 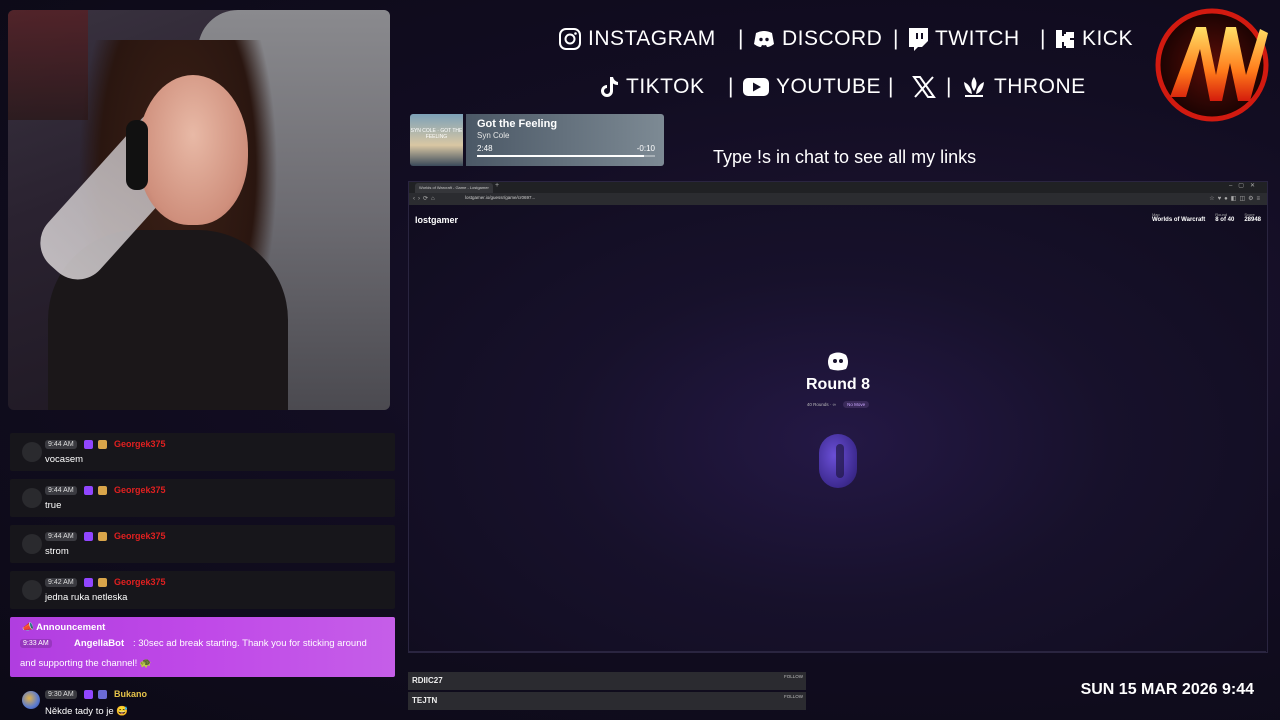 What do you see at coordinates (804, 87) in the screenshot?
I see `social-youtube: | YOUTUBE` at bounding box center [804, 87].